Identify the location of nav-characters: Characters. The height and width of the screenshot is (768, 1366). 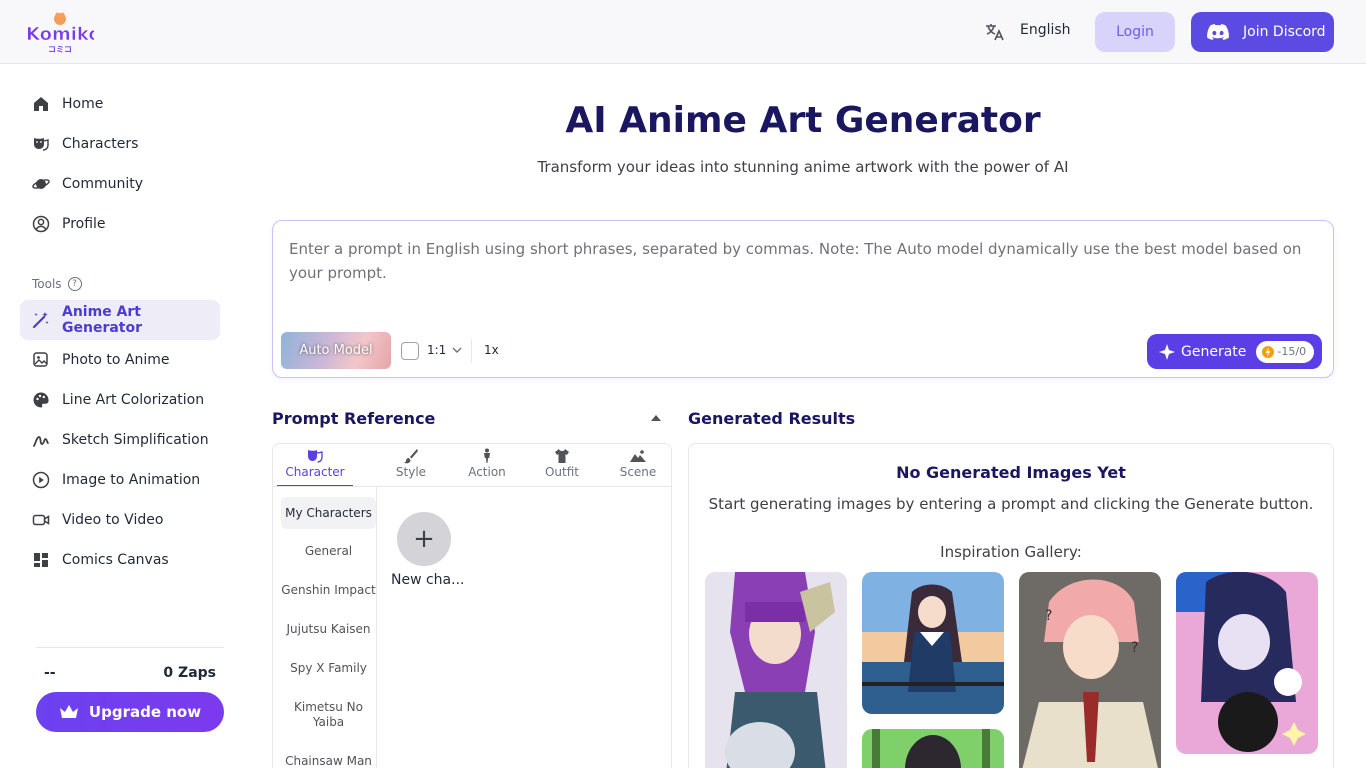
(120, 144).